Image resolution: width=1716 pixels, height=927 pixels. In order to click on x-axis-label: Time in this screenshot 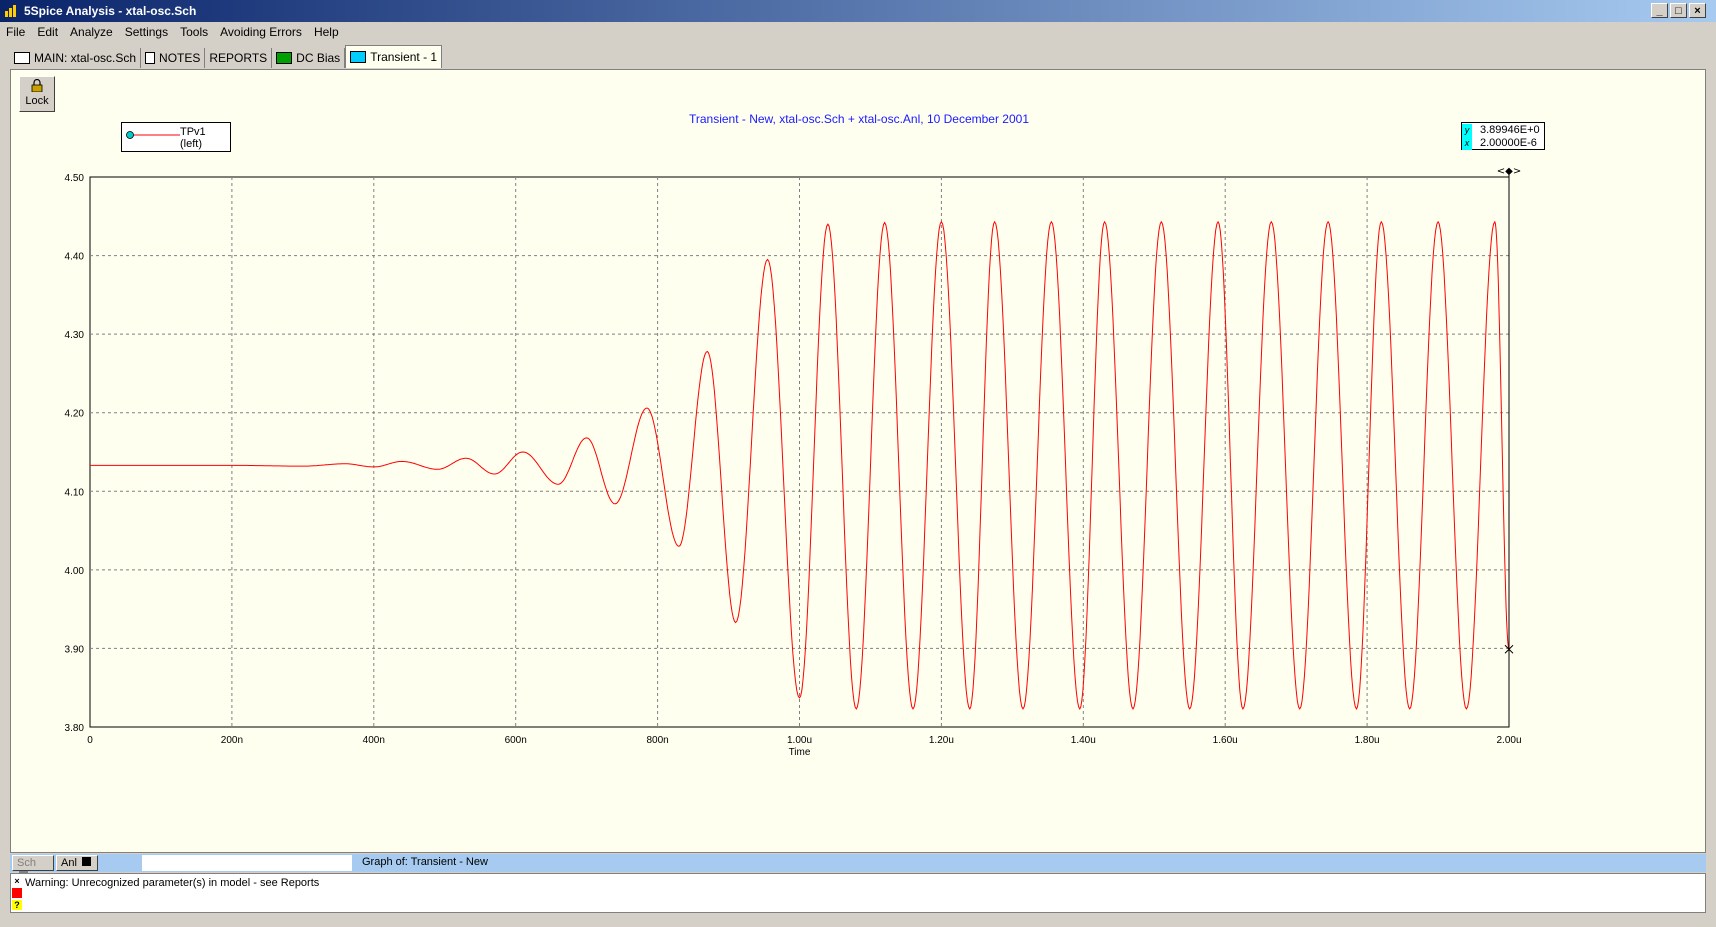, I will do `click(800, 752)`.